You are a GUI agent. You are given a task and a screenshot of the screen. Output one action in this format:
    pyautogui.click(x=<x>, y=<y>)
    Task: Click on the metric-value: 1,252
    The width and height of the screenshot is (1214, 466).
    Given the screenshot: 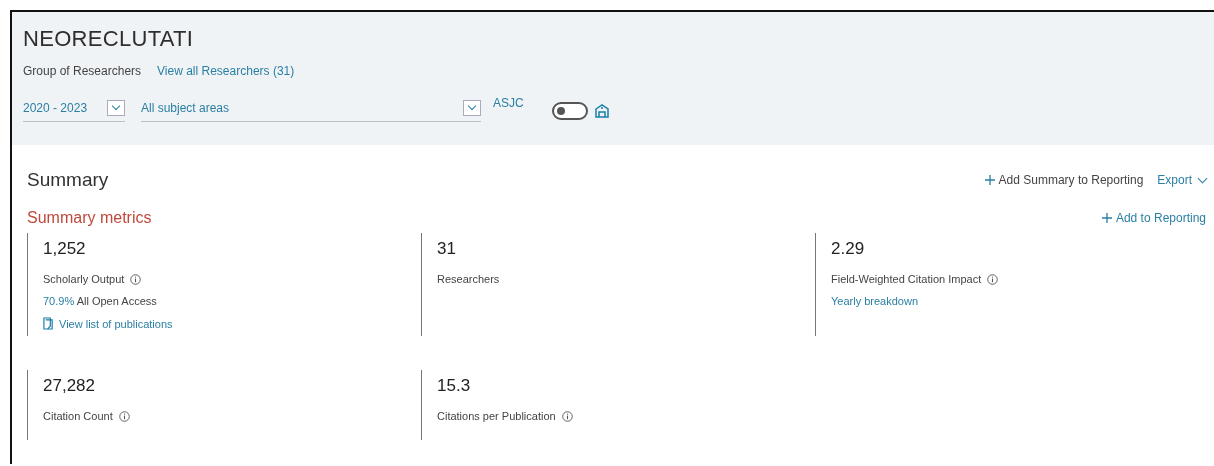 What is the action you would take?
    pyautogui.click(x=65, y=249)
    